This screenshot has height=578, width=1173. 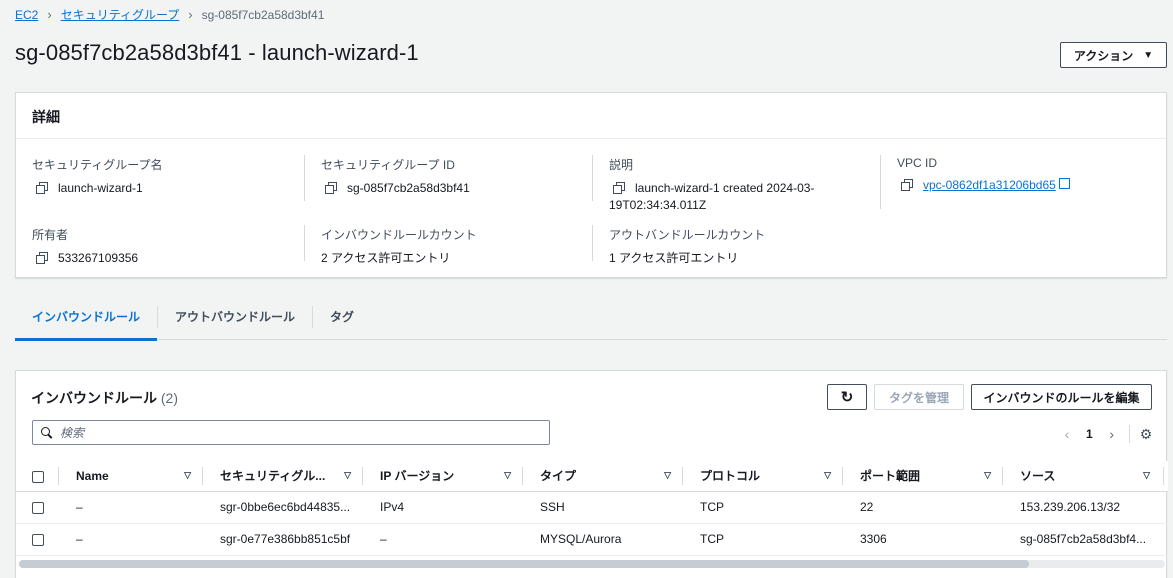 What do you see at coordinates (558, 476) in the screenshot?
I see `column-header-type-label: タイプ` at bounding box center [558, 476].